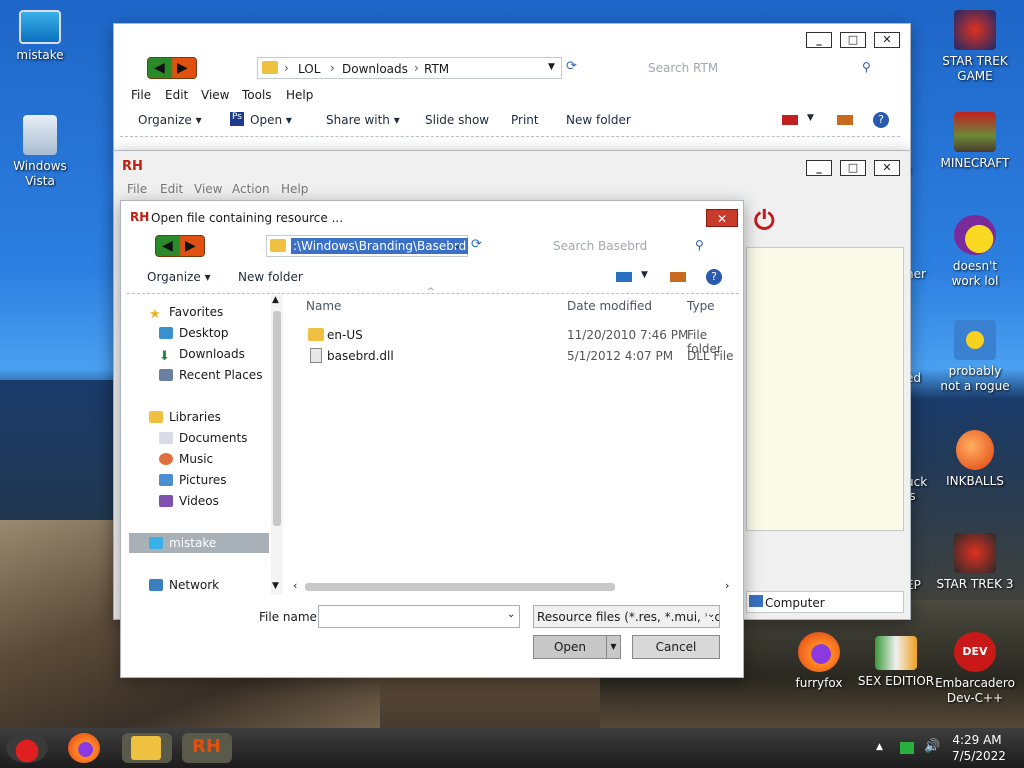 The width and height of the screenshot is (1024, 768). I want to click on breadcrumb-item: LOL, so click(309, 69).